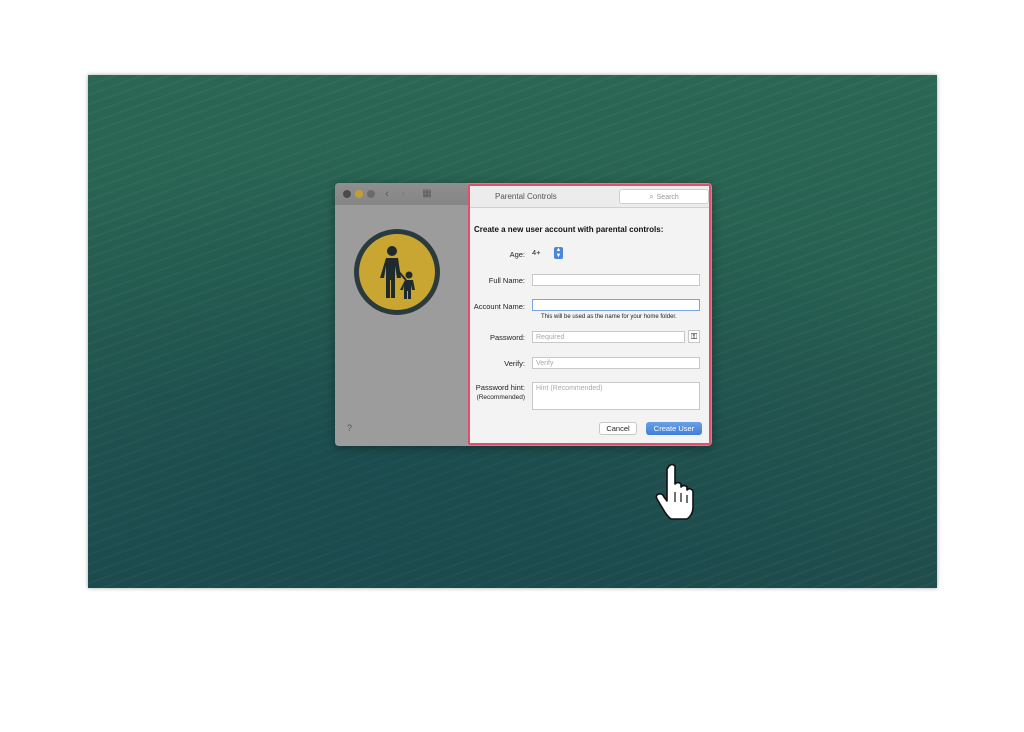 The height and width of the screenshot is (732, 1024). I want to click on left-pane: ?, so click(401, 325).